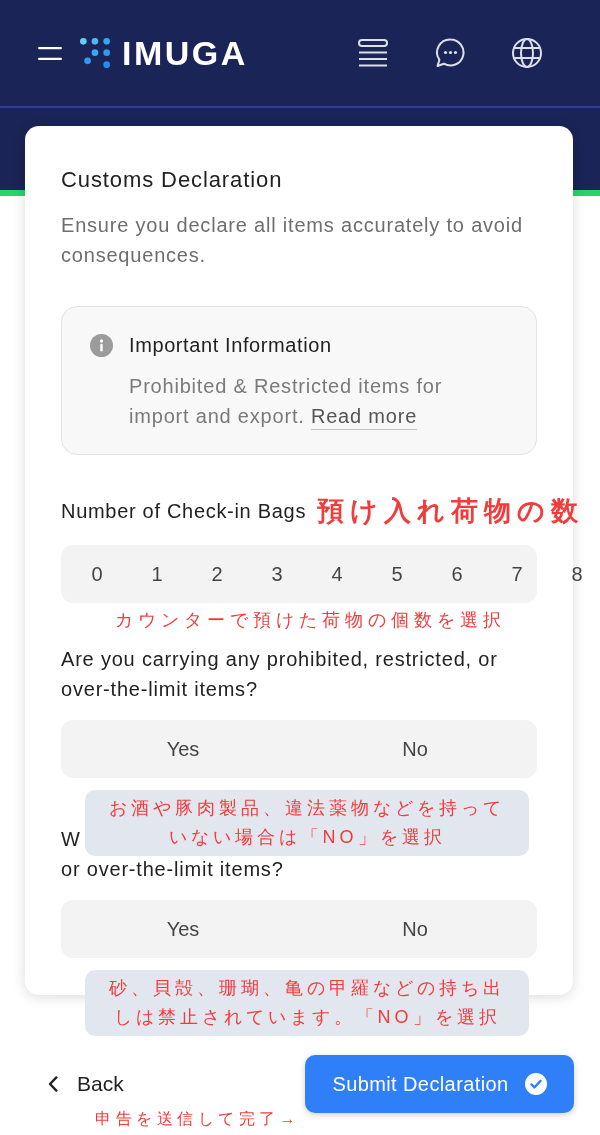  Describe the element at coordinates (527, 53) in the screenshot. I see `globe-icon` at that location.